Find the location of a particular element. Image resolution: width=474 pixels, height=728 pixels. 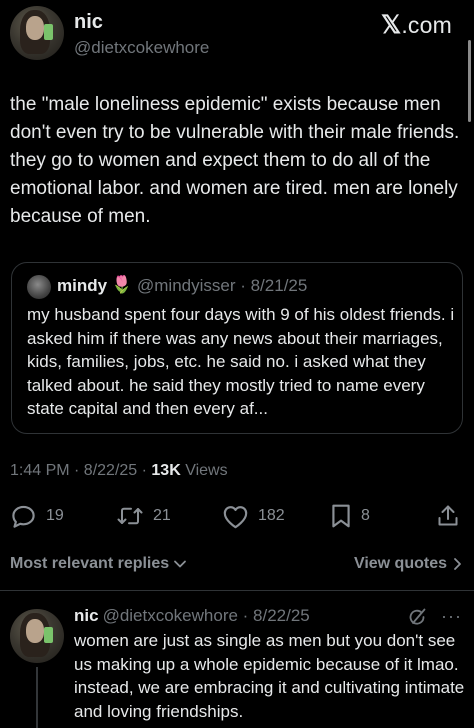

like-button: 182 is located at coordinates (253, 516).